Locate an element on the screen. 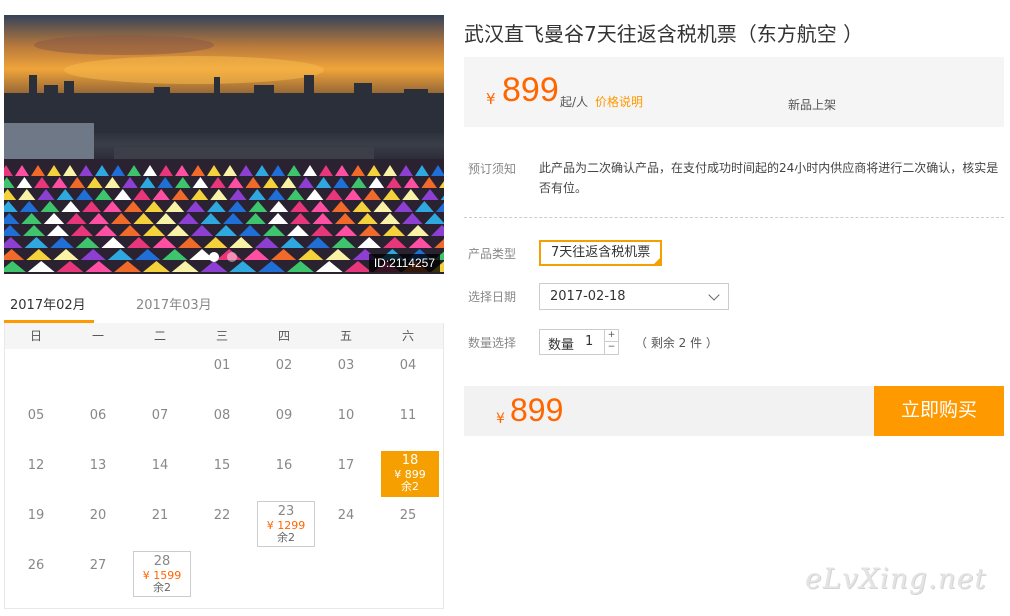 Image resolution: width=1010 pixels, height=616 pixels. day-number: 22 is located at coordinates (222, 515).